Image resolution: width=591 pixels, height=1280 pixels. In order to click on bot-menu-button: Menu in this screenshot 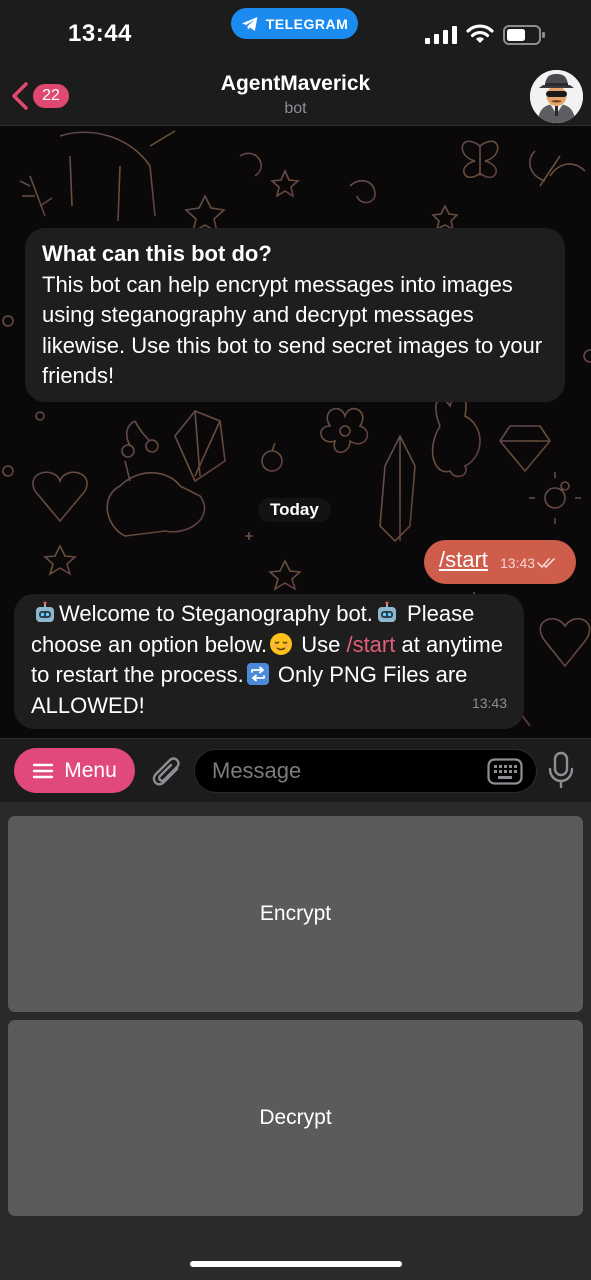, I will do `click(74, 770)`.